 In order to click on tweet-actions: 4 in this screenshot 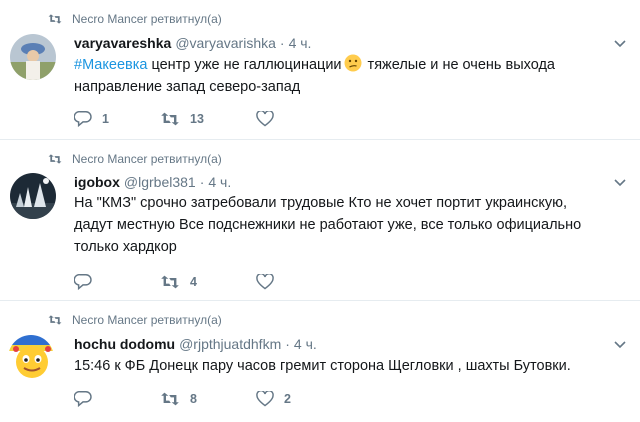, I will do `click(179, 282)`.